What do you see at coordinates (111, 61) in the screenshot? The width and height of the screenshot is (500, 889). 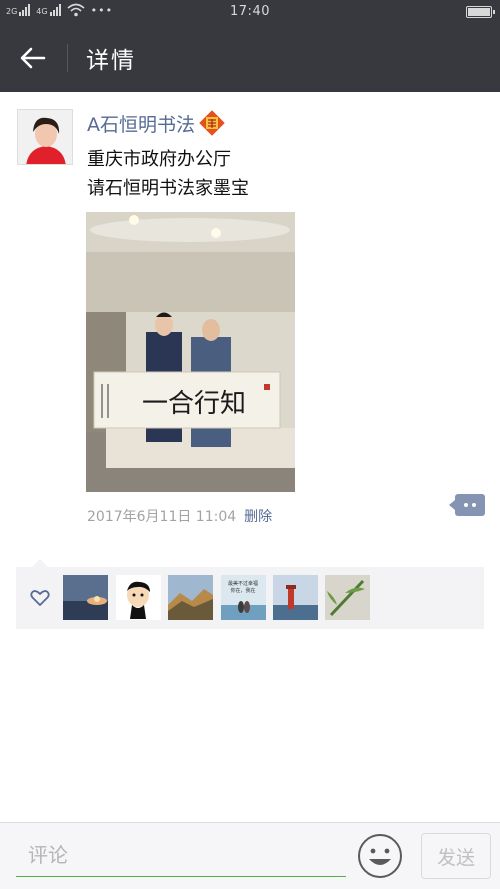 I see `page-title: 详情` at bounding box center [111, 61].